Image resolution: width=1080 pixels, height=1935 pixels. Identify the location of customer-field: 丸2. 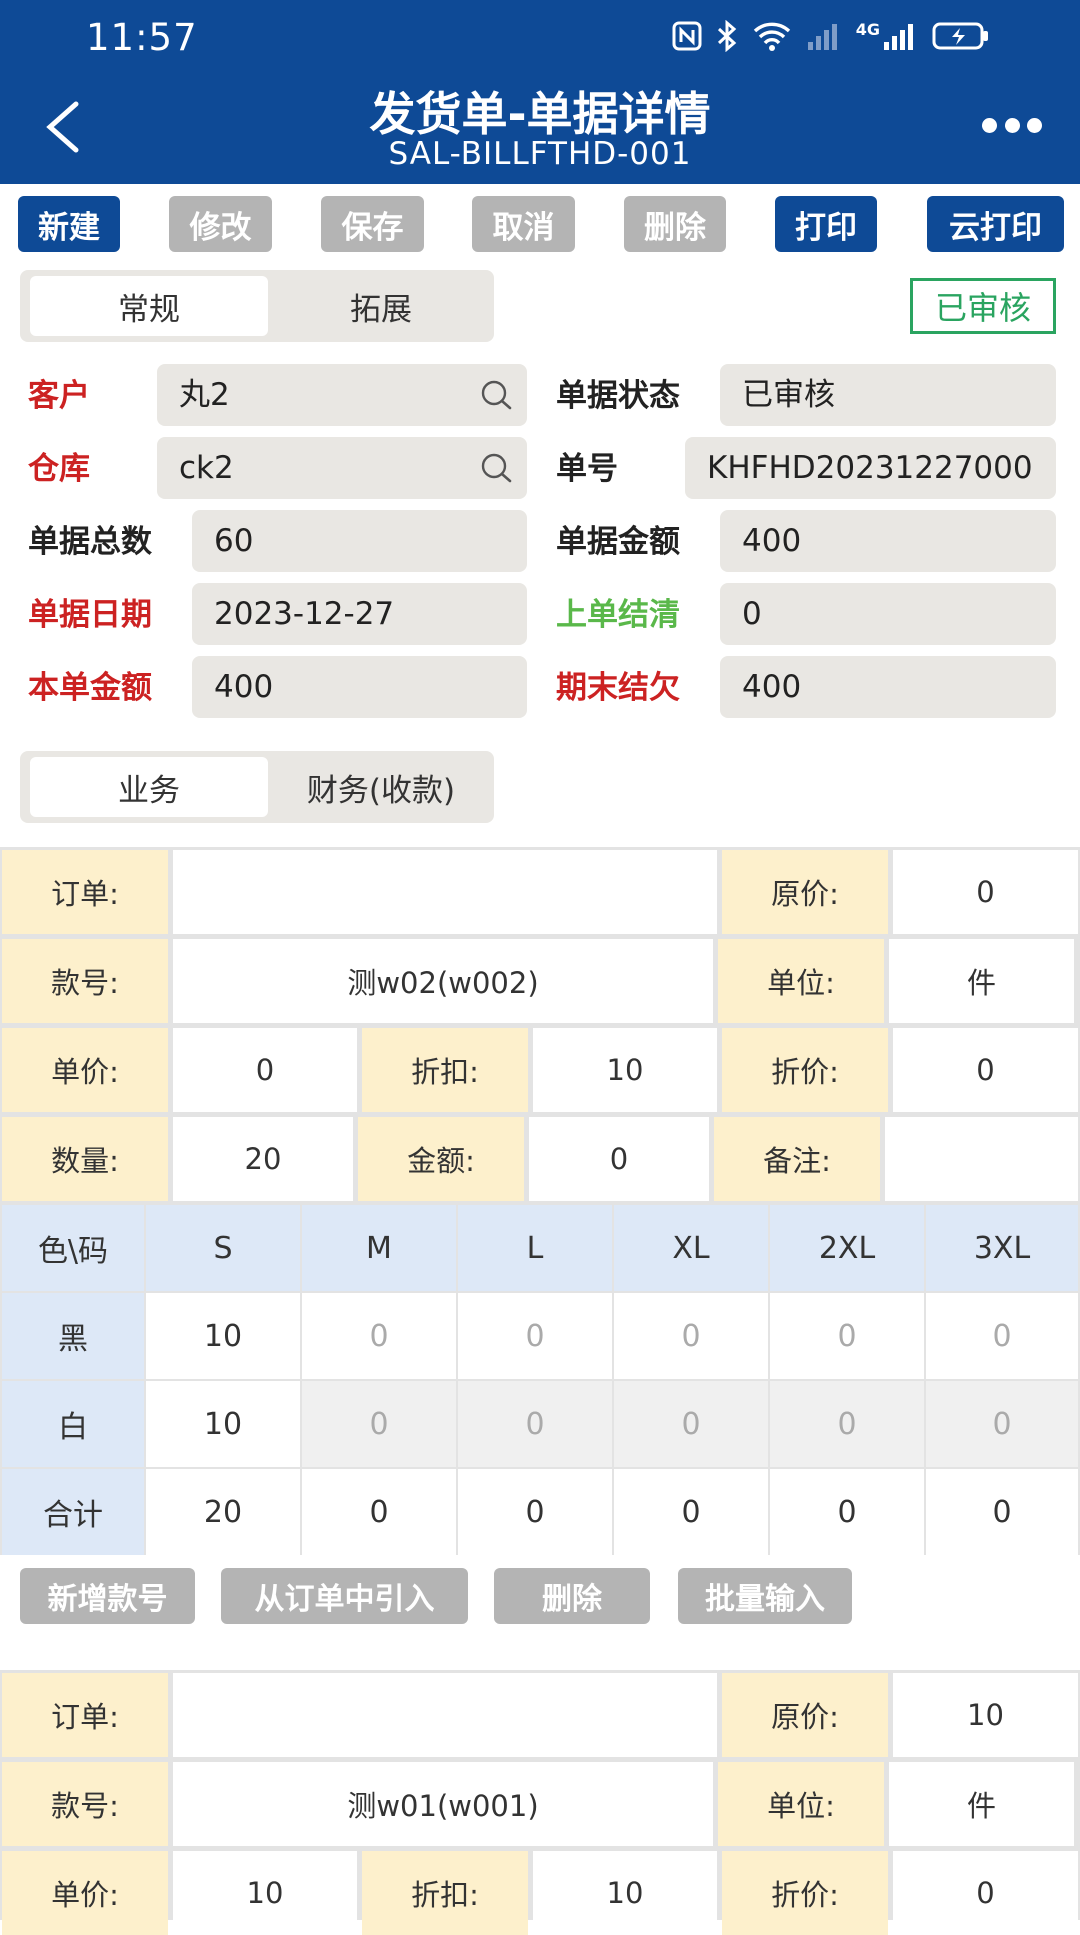
(342, 395).